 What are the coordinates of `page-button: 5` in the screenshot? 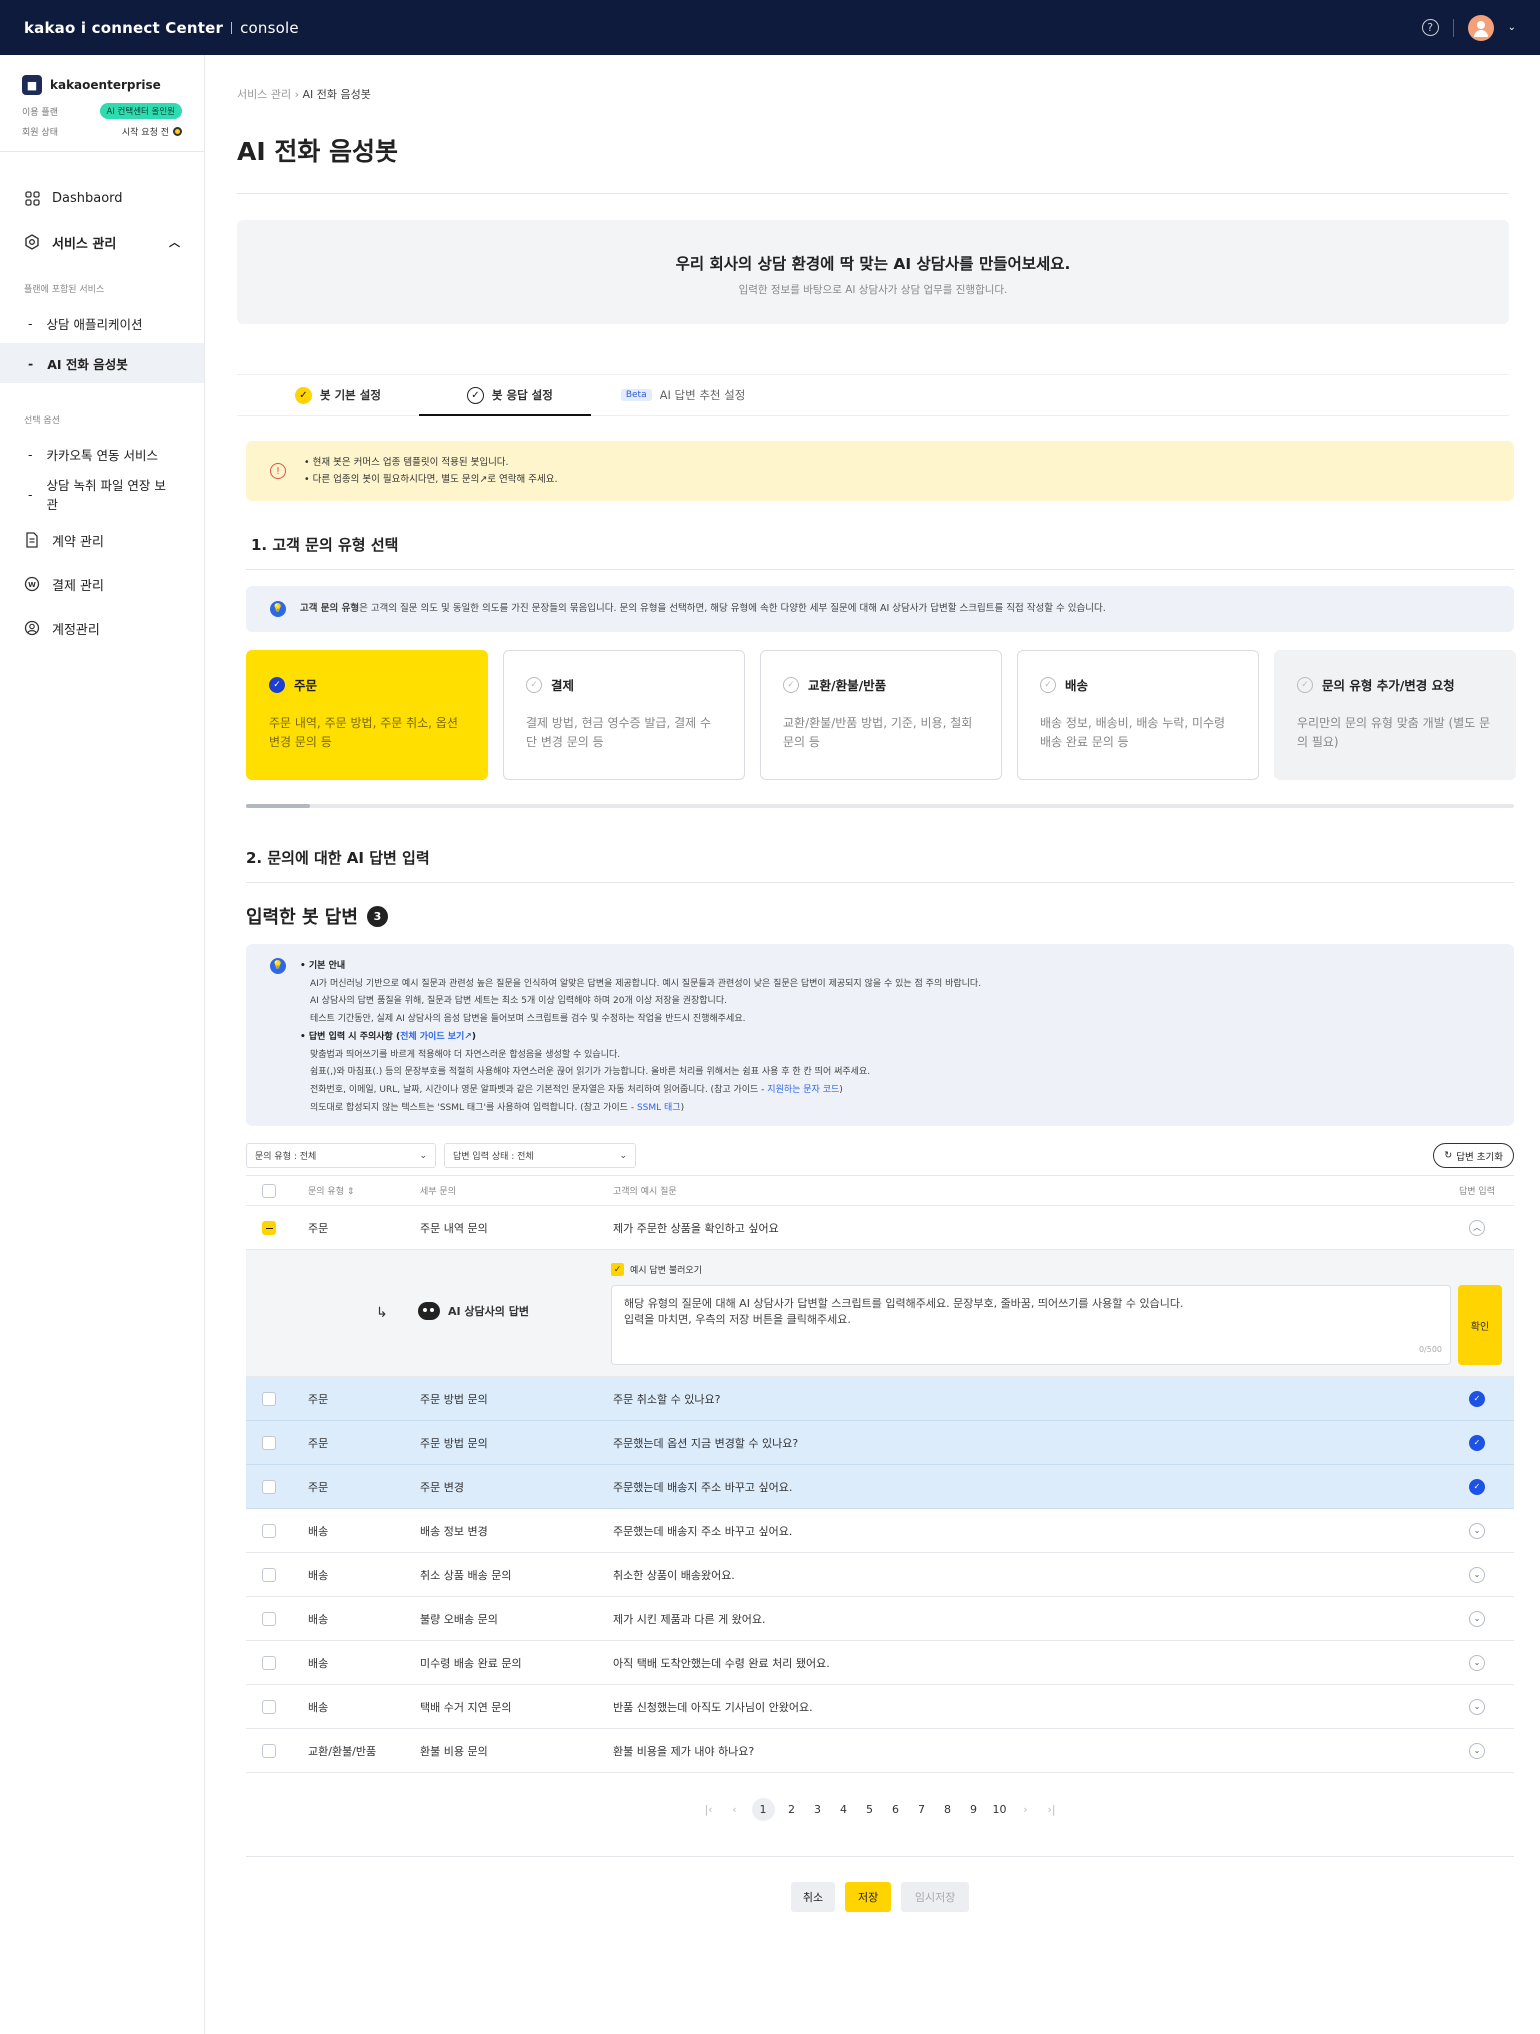 It's located at (870, 1810).